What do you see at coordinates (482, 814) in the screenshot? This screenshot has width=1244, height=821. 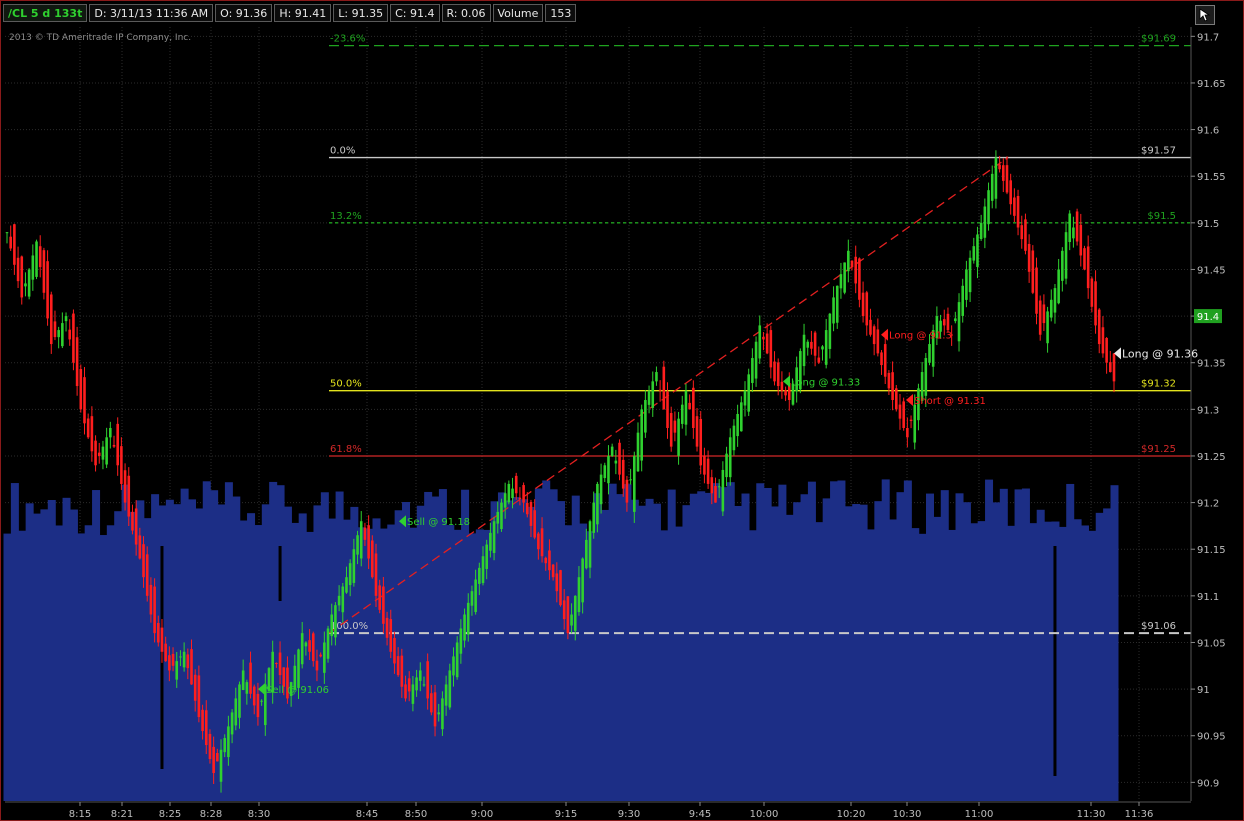 I see `x-tick-label: 9:00` at bounding box center [482, 814].